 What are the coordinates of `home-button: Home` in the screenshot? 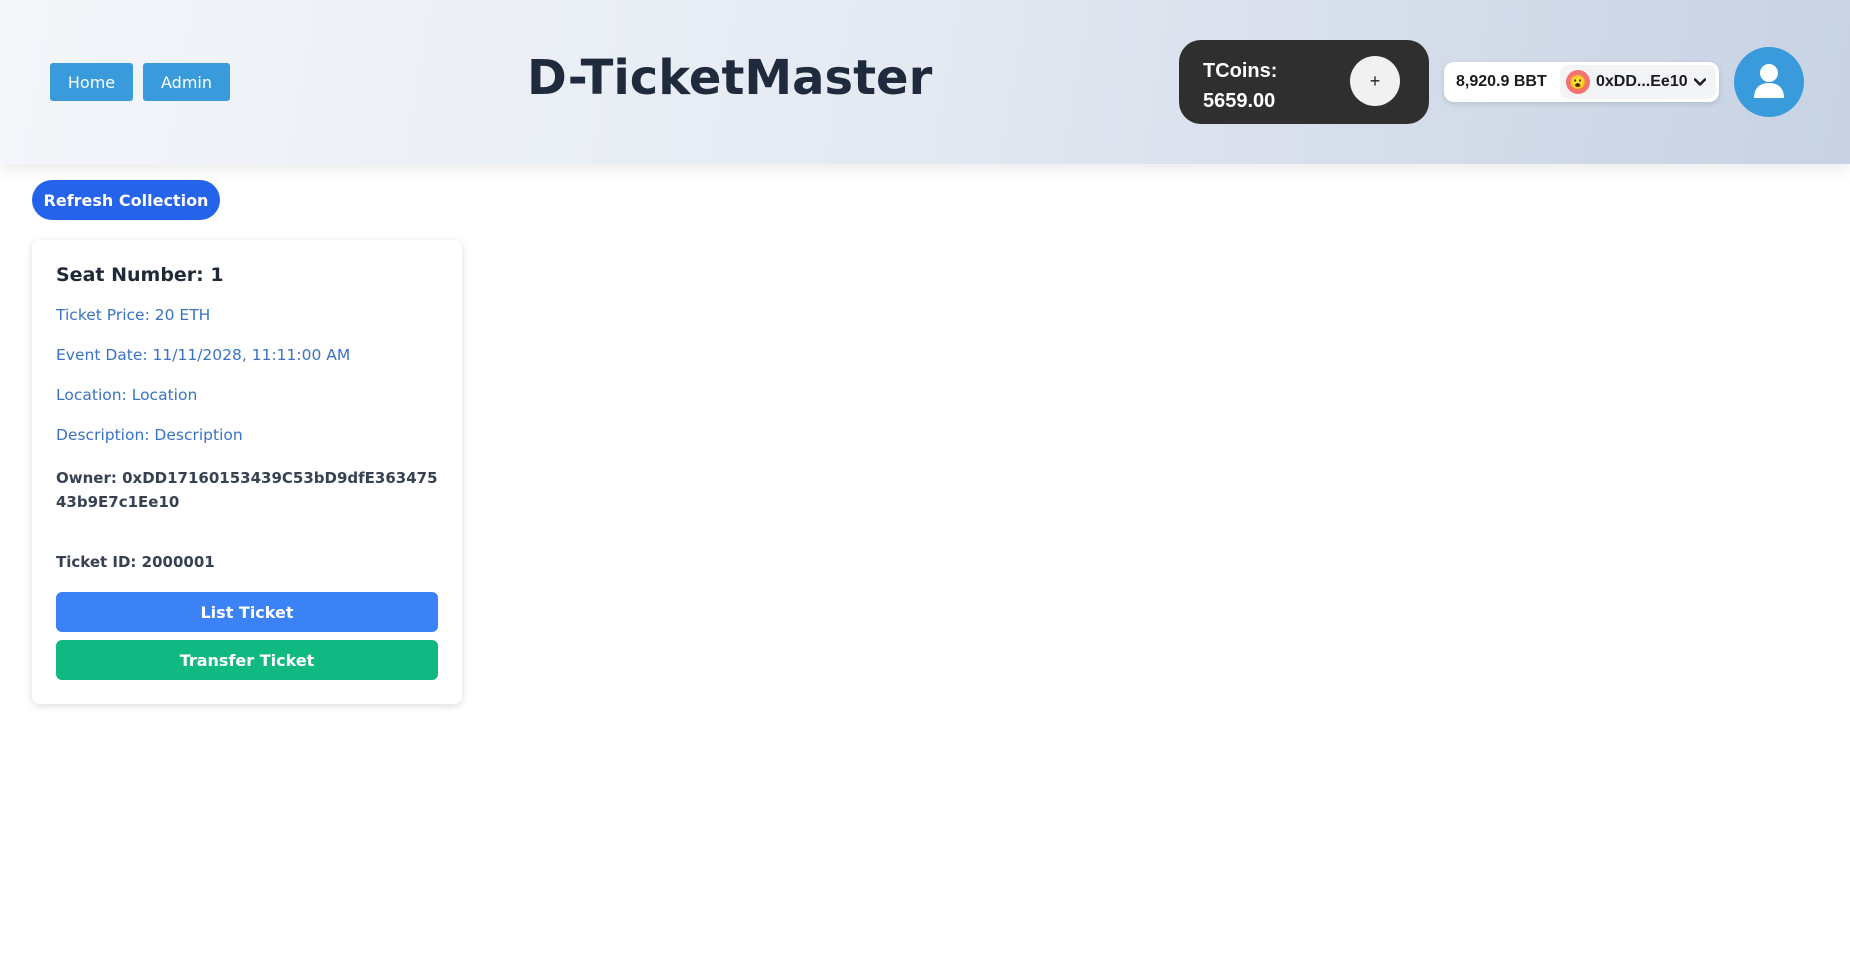 It's located at (91, 82).